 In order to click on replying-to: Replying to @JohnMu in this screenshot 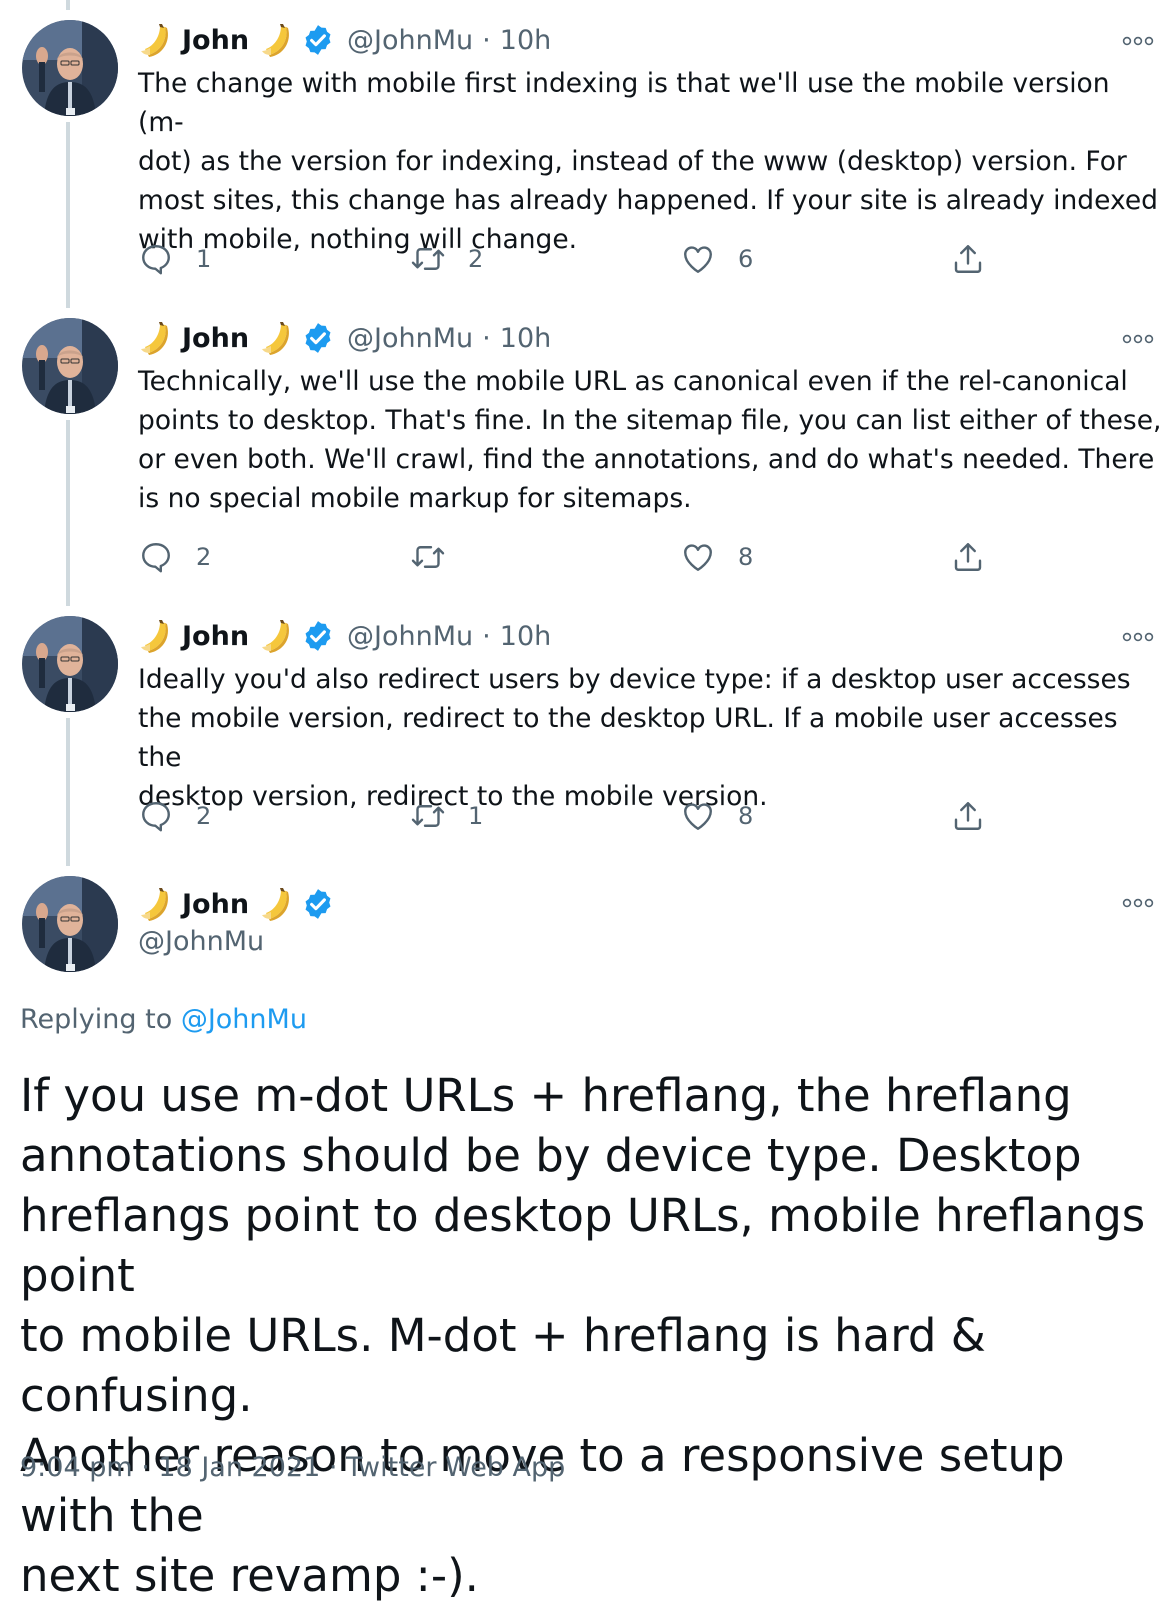, I will do `click(163, 1019)`.